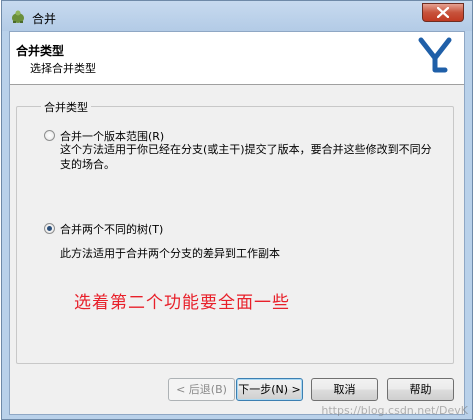 Image resolution: width=474 pixels, height=420 pixels. What do you see at coordinates (435, 55) in the screenshot?
I see `merge-logo-icon` at bounding box center [435, 55].